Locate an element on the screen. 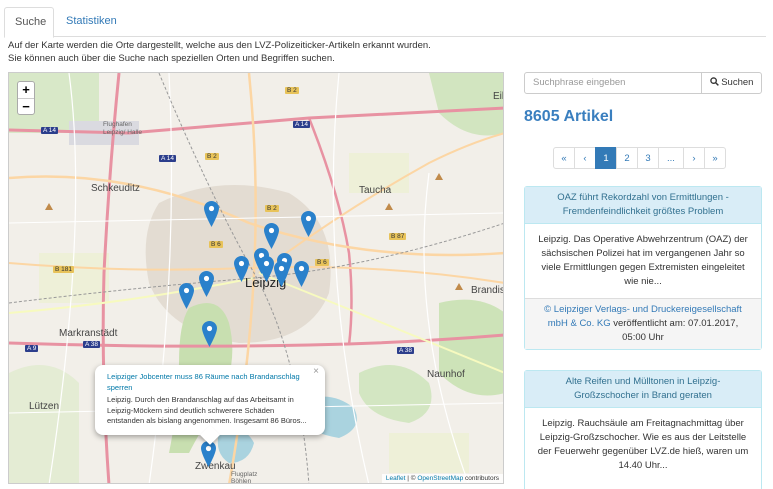 This screenshot has height=489, width=773. article-published: veröffentlicht am: 07.01.2017, 05:00 Uhr is located at coordinates (676, 330).